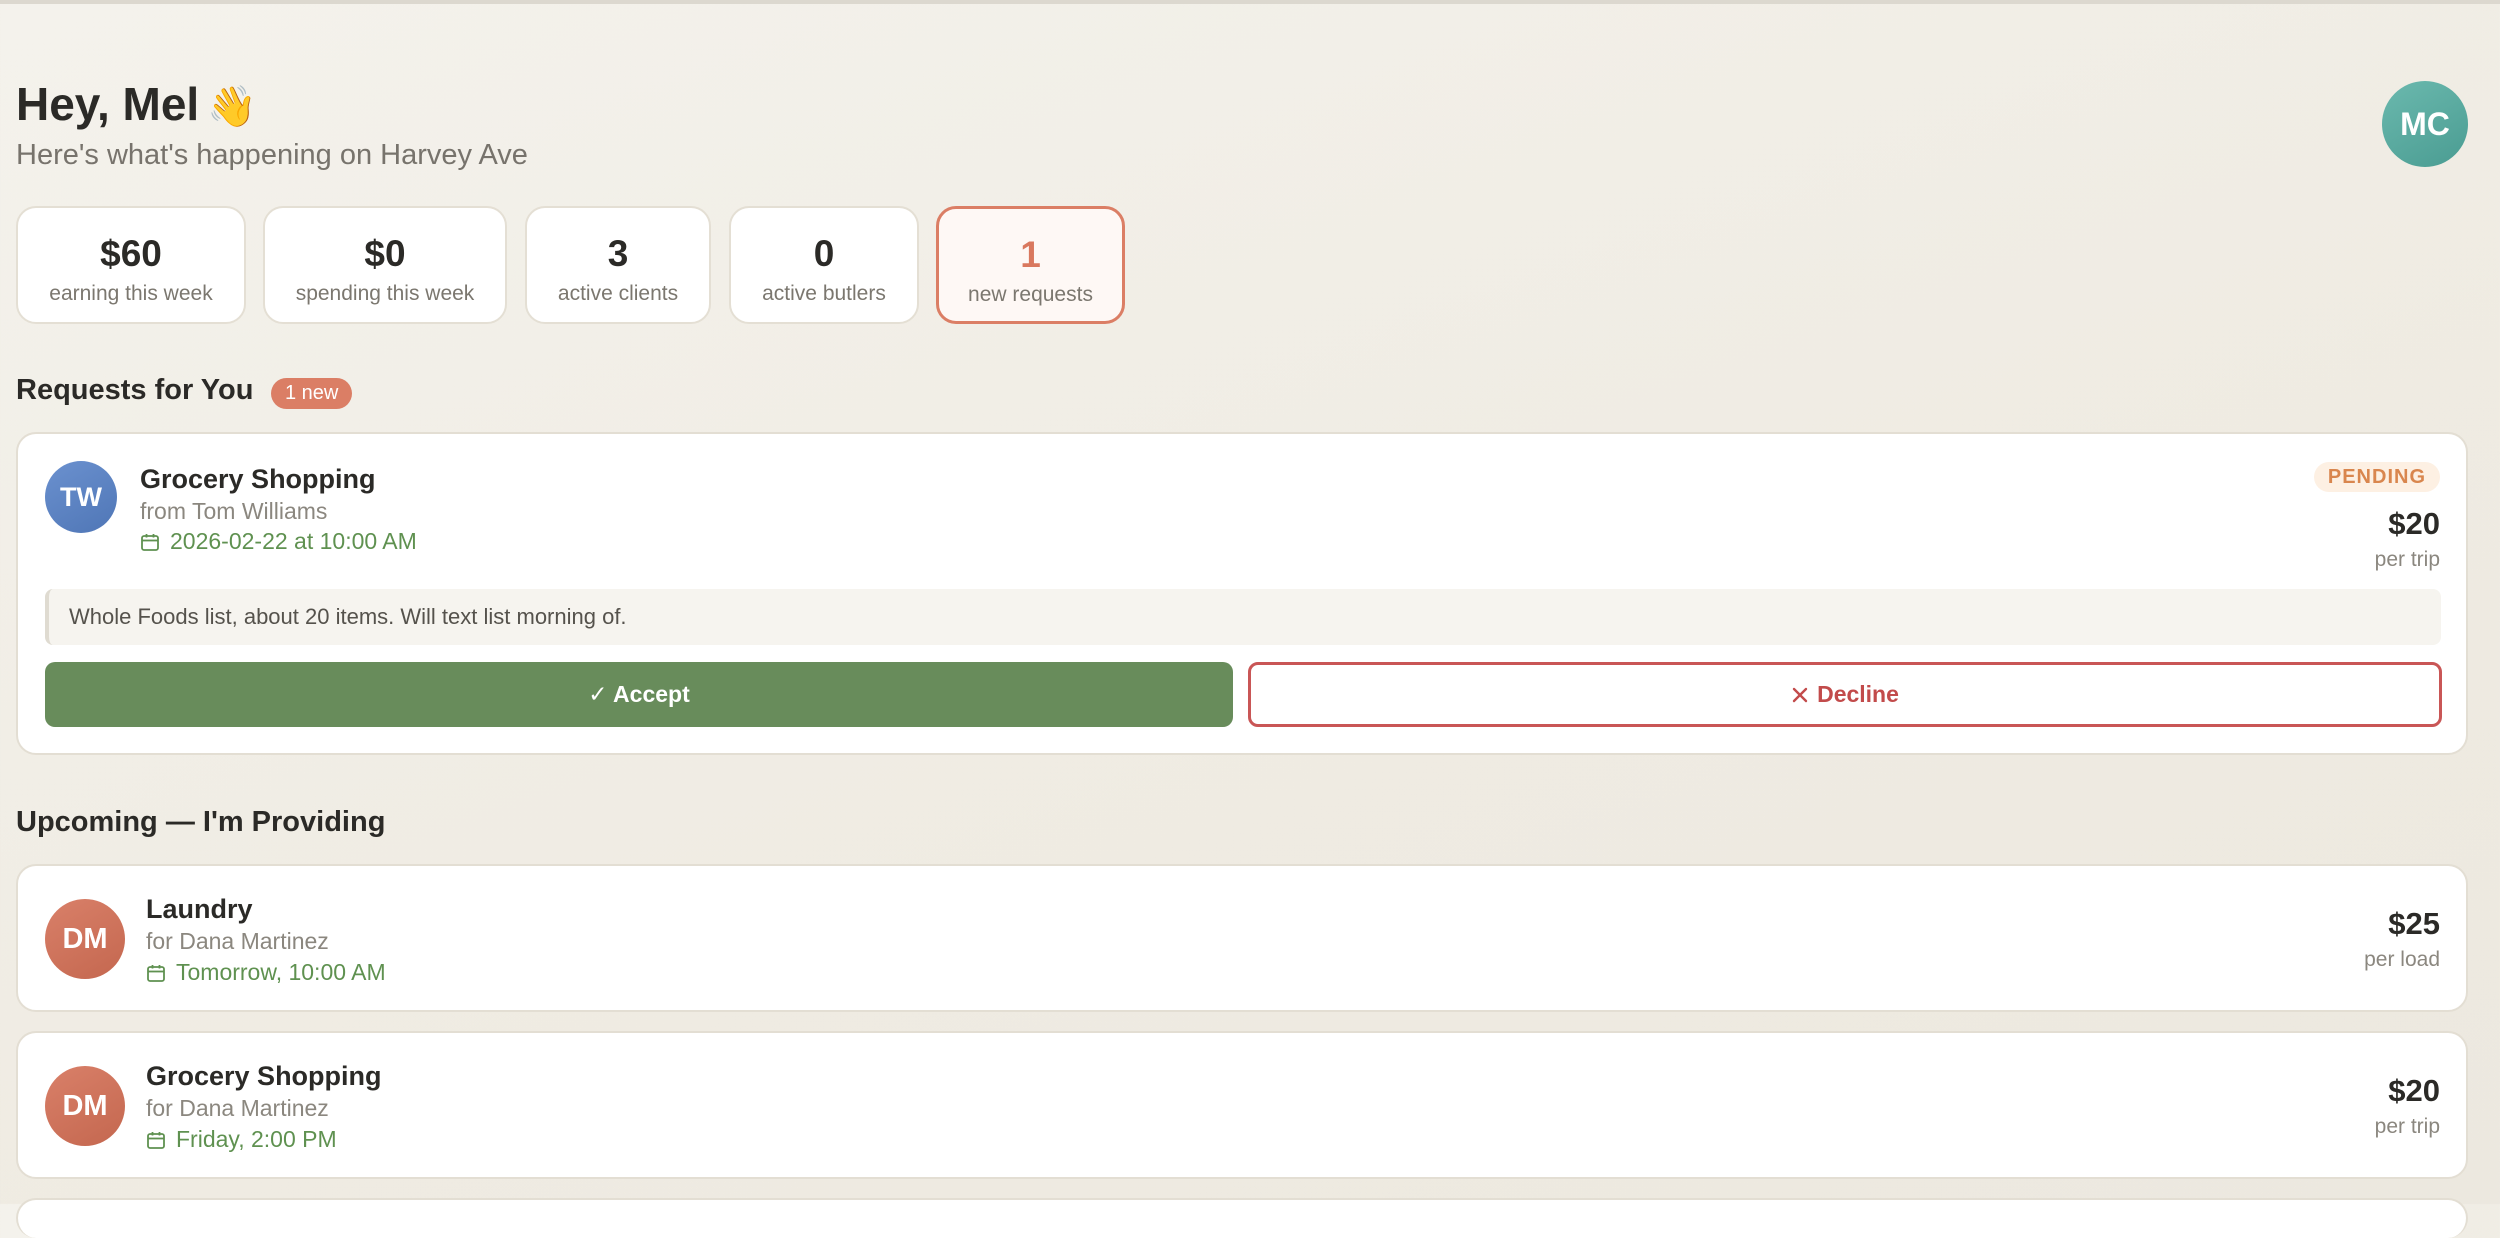  What do you see at coordinates (2376, 477) in the screenshot?
I see `status-badge: PENDING` at bounding box center [2376, 477].